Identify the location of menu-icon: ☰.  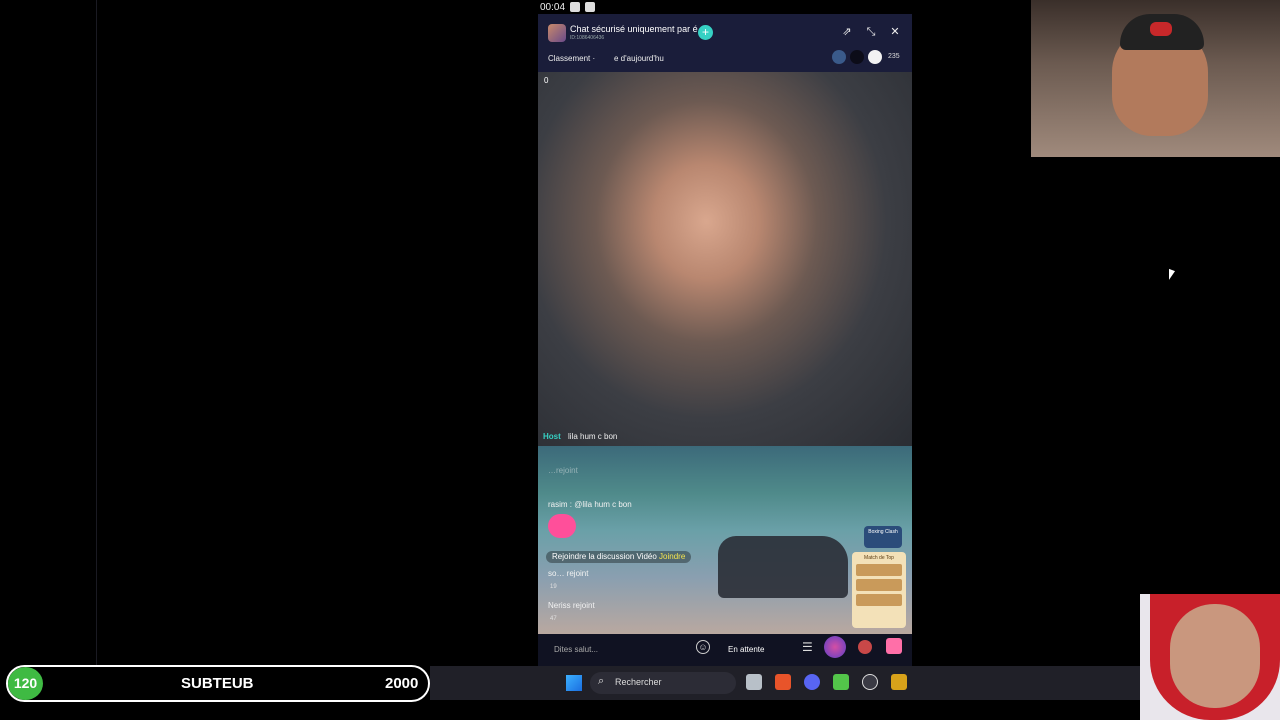
(807, 647).